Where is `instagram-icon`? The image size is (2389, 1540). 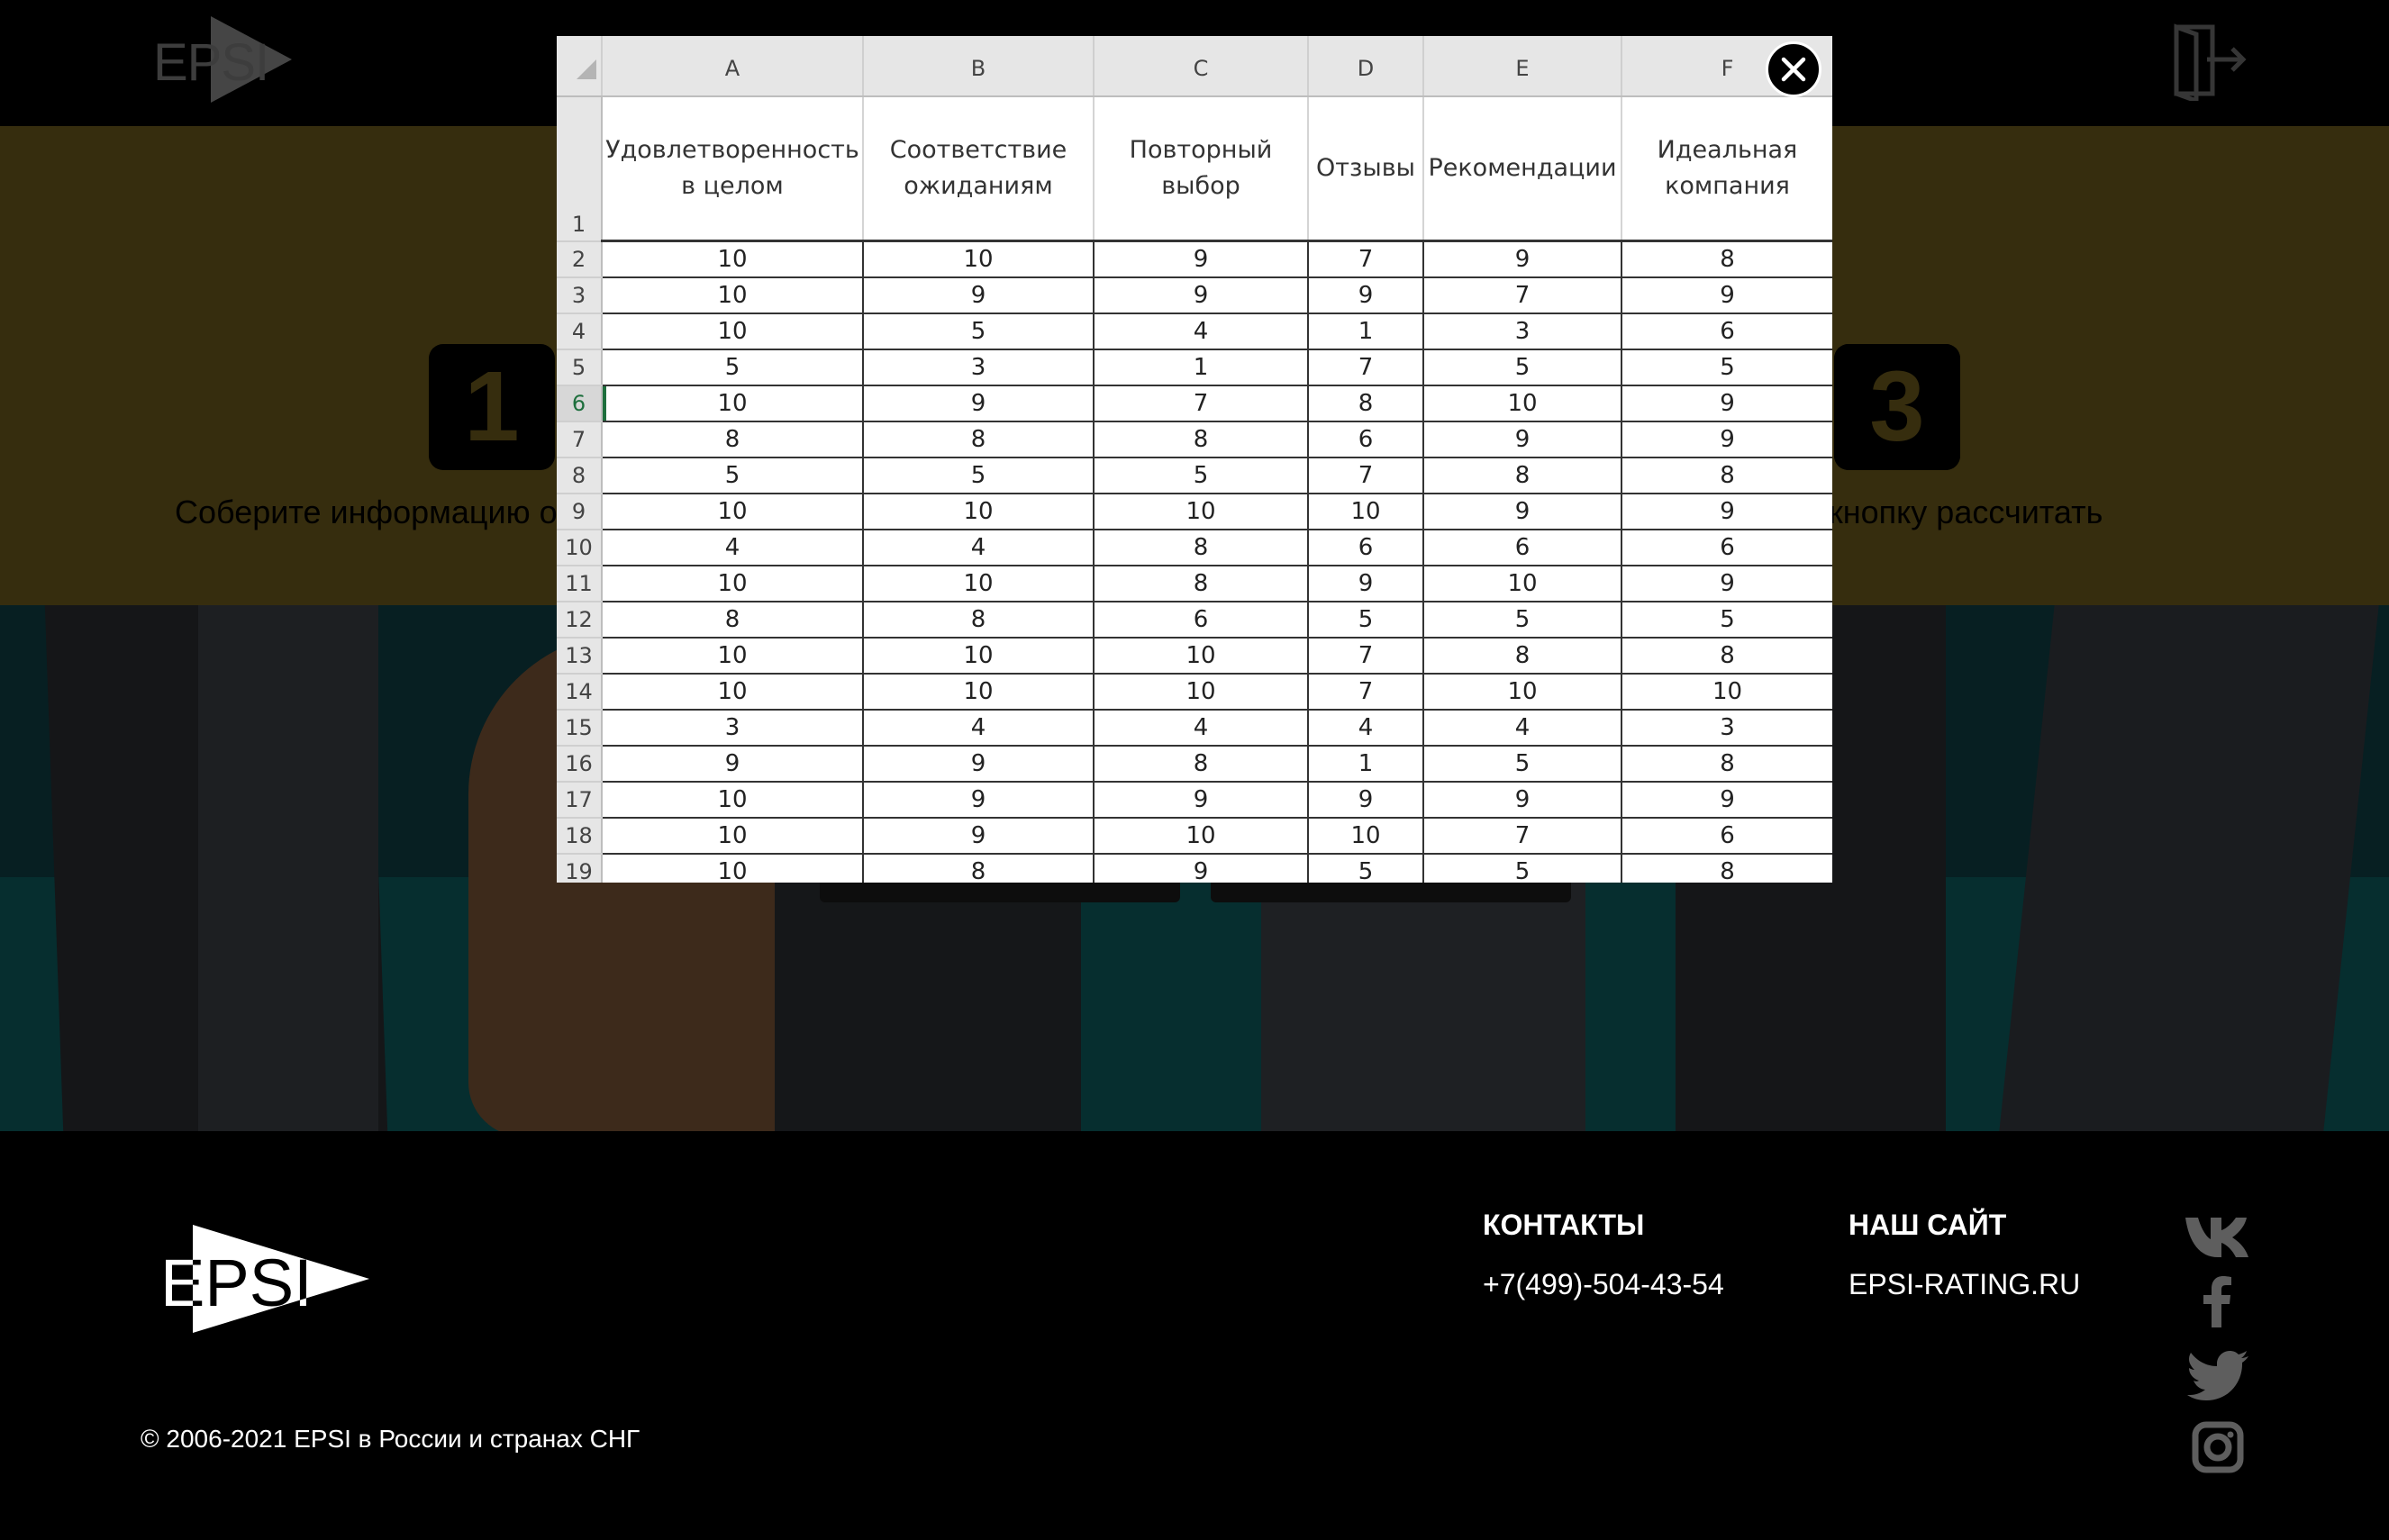
instagram-icon is located at coordinates (2218, 1448).